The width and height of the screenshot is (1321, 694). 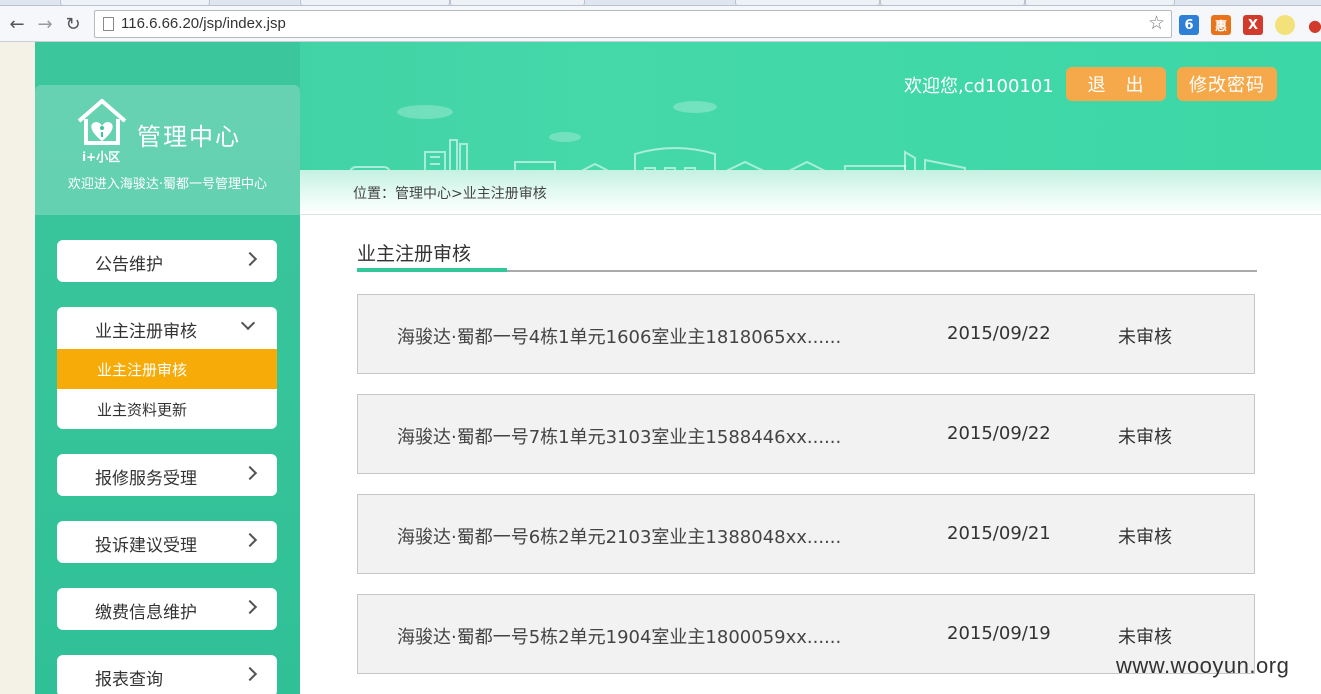 I want to click on extension-orange-icon: 惠, so click(x=1221, y=25).